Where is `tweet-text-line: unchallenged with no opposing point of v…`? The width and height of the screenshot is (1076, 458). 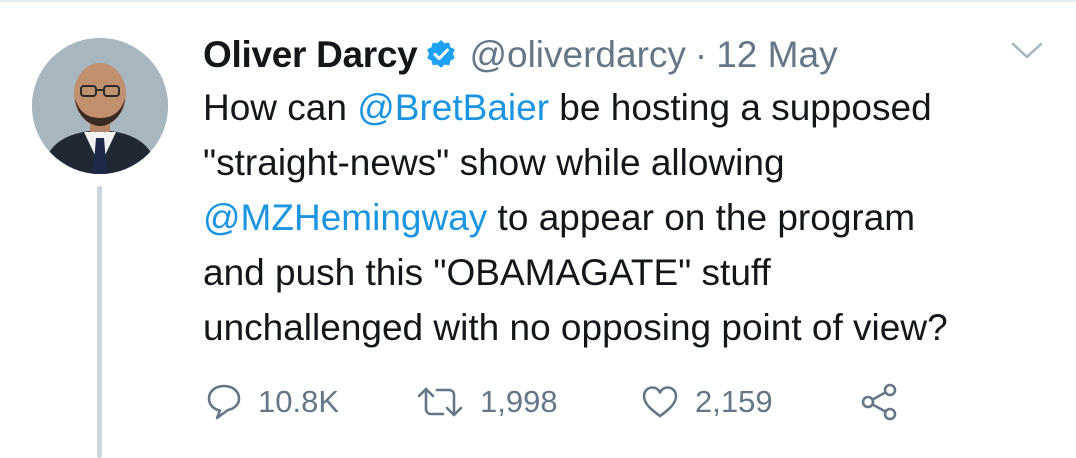
tweet-text-line: unchallenged with no opposing point of v… is located at coordinates (633, 327).